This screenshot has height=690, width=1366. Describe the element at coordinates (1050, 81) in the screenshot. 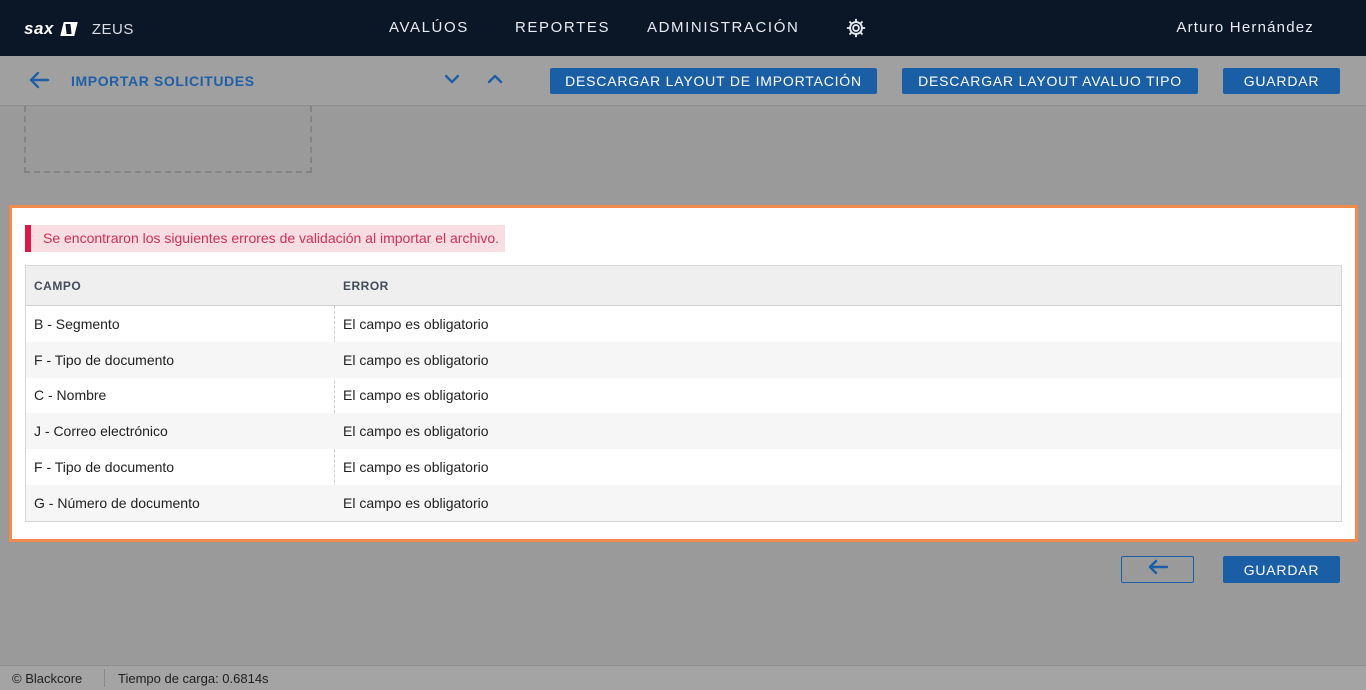

I see `download-appraisal-layout-button: DESCARGAR LAYOUT AVALUO TIPO` at that location.